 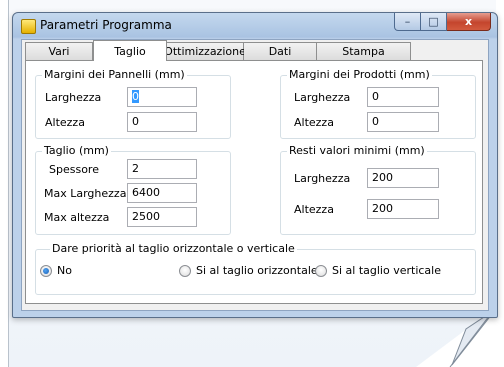 I want to click on window-title: Parametri Programma, so click(x=106, y=25).